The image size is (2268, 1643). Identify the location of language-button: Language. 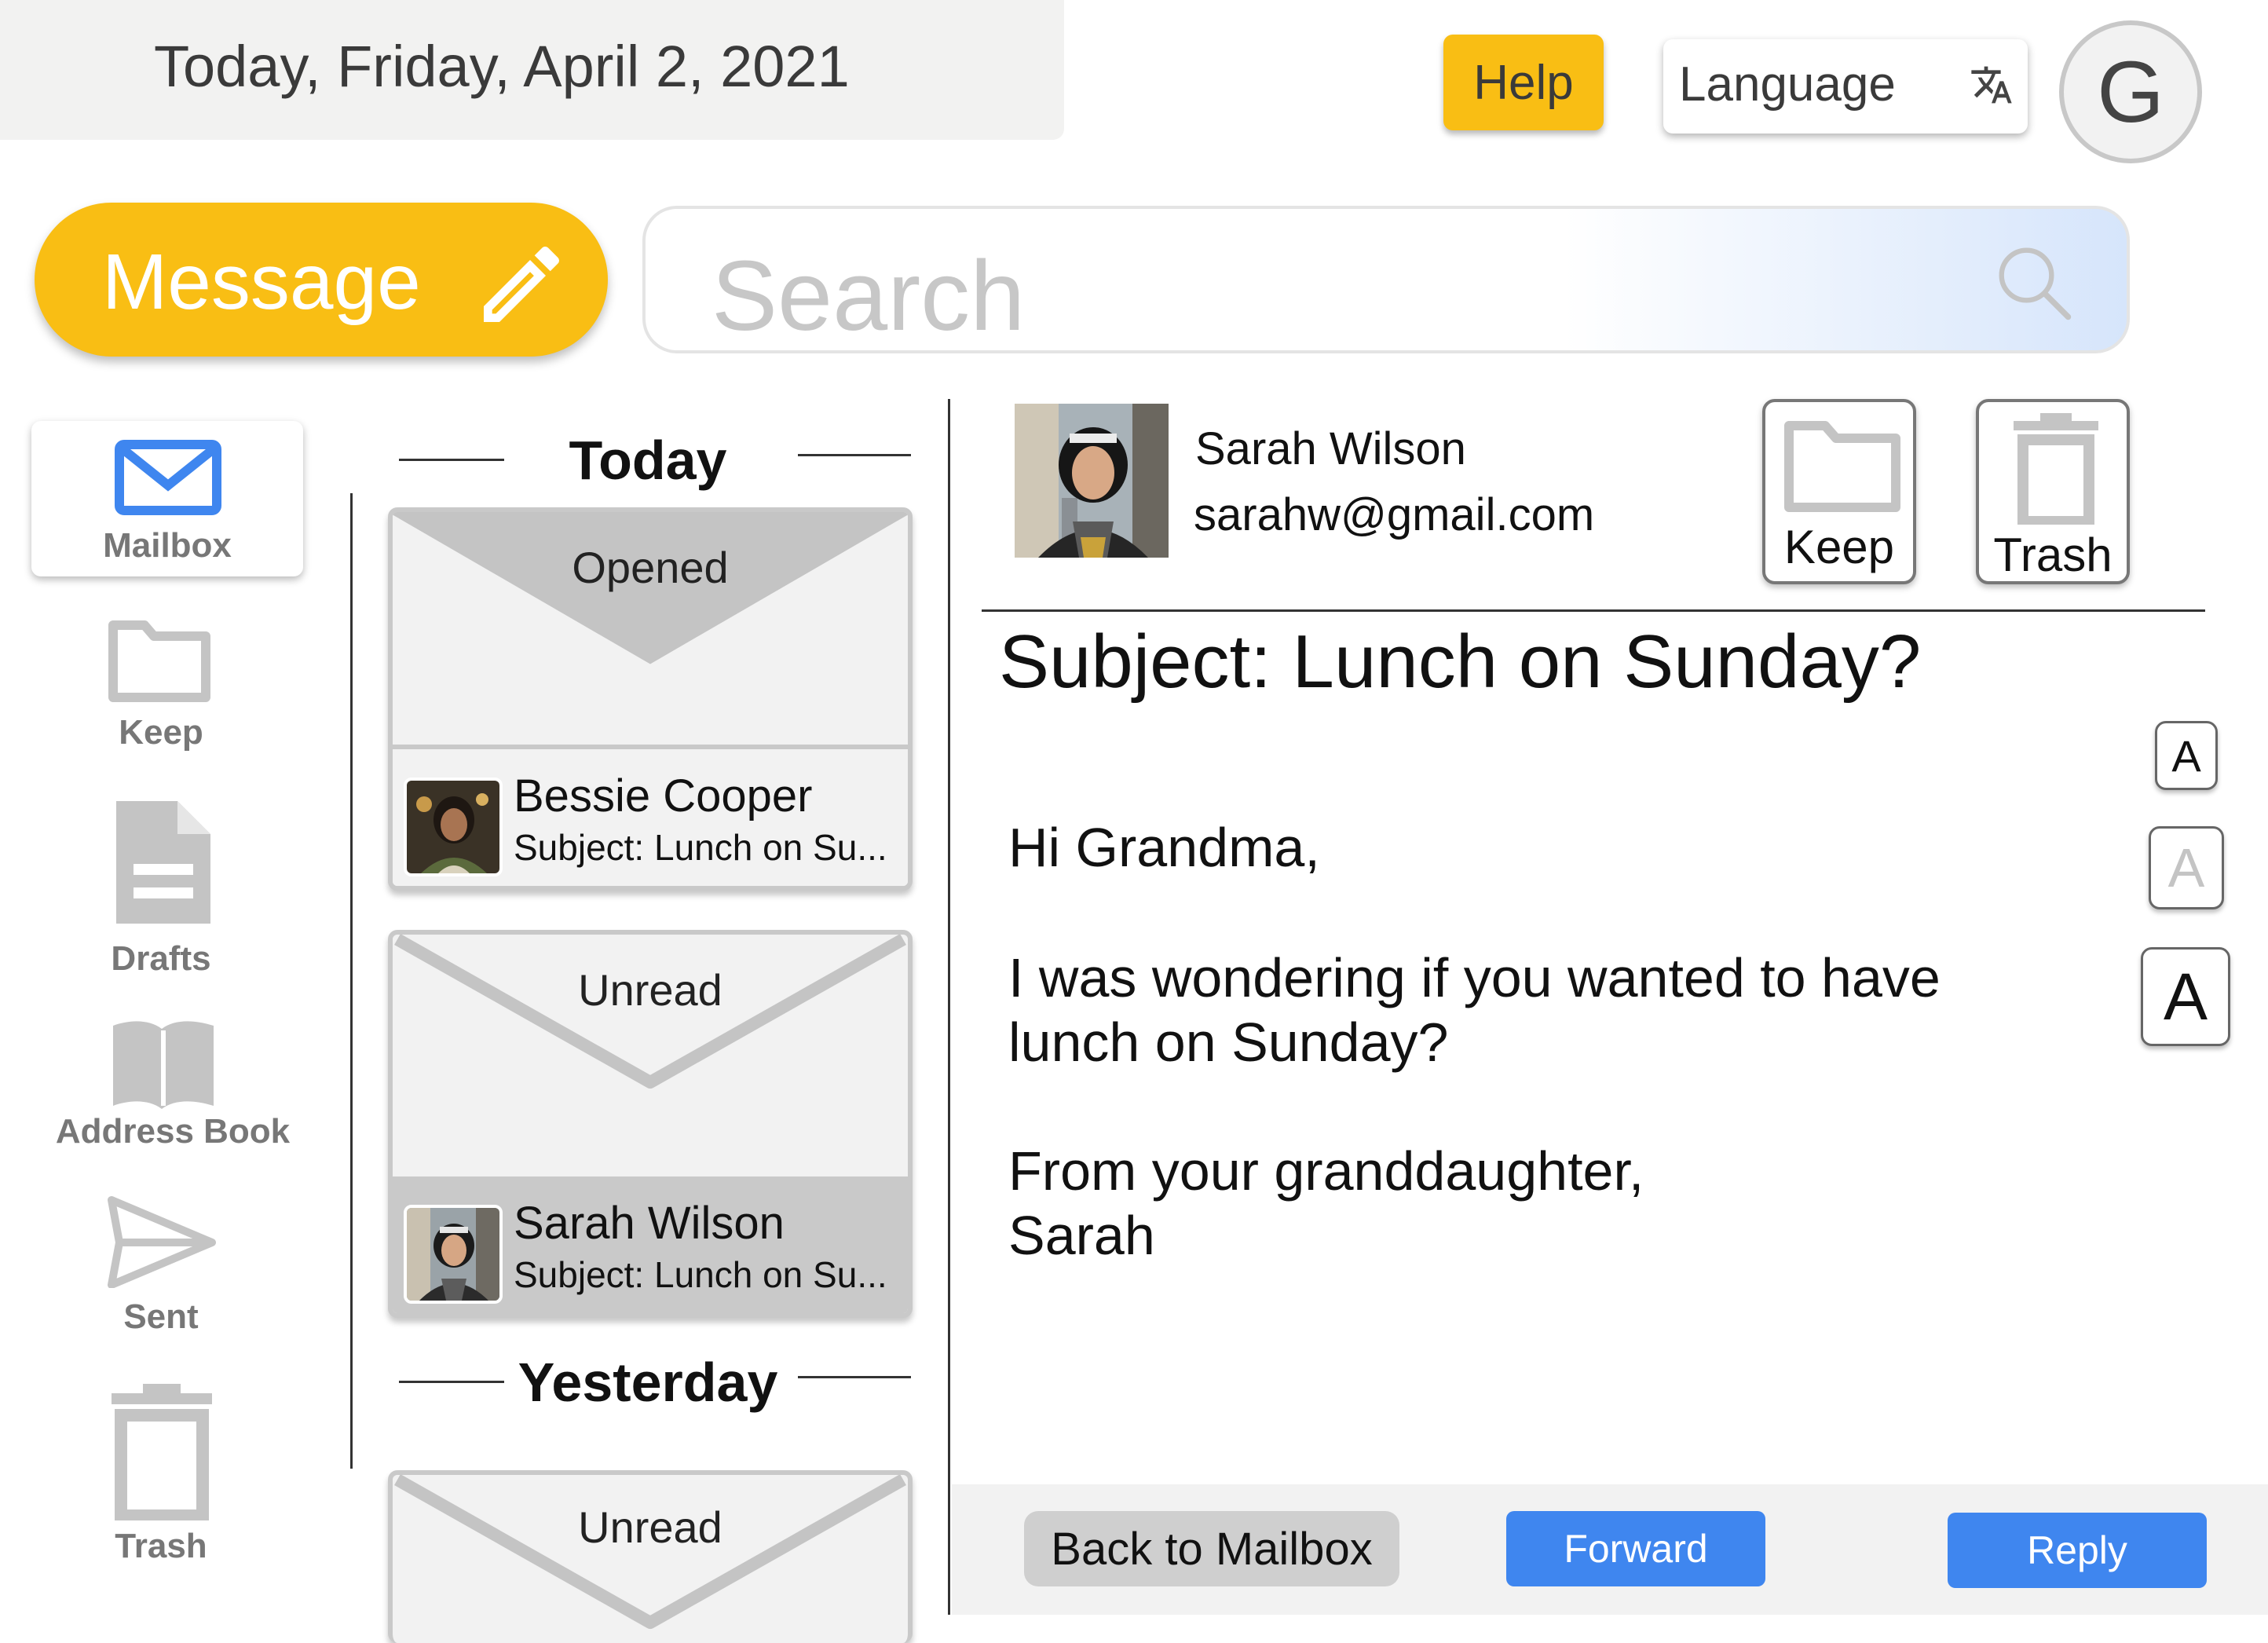
(1846, 86).